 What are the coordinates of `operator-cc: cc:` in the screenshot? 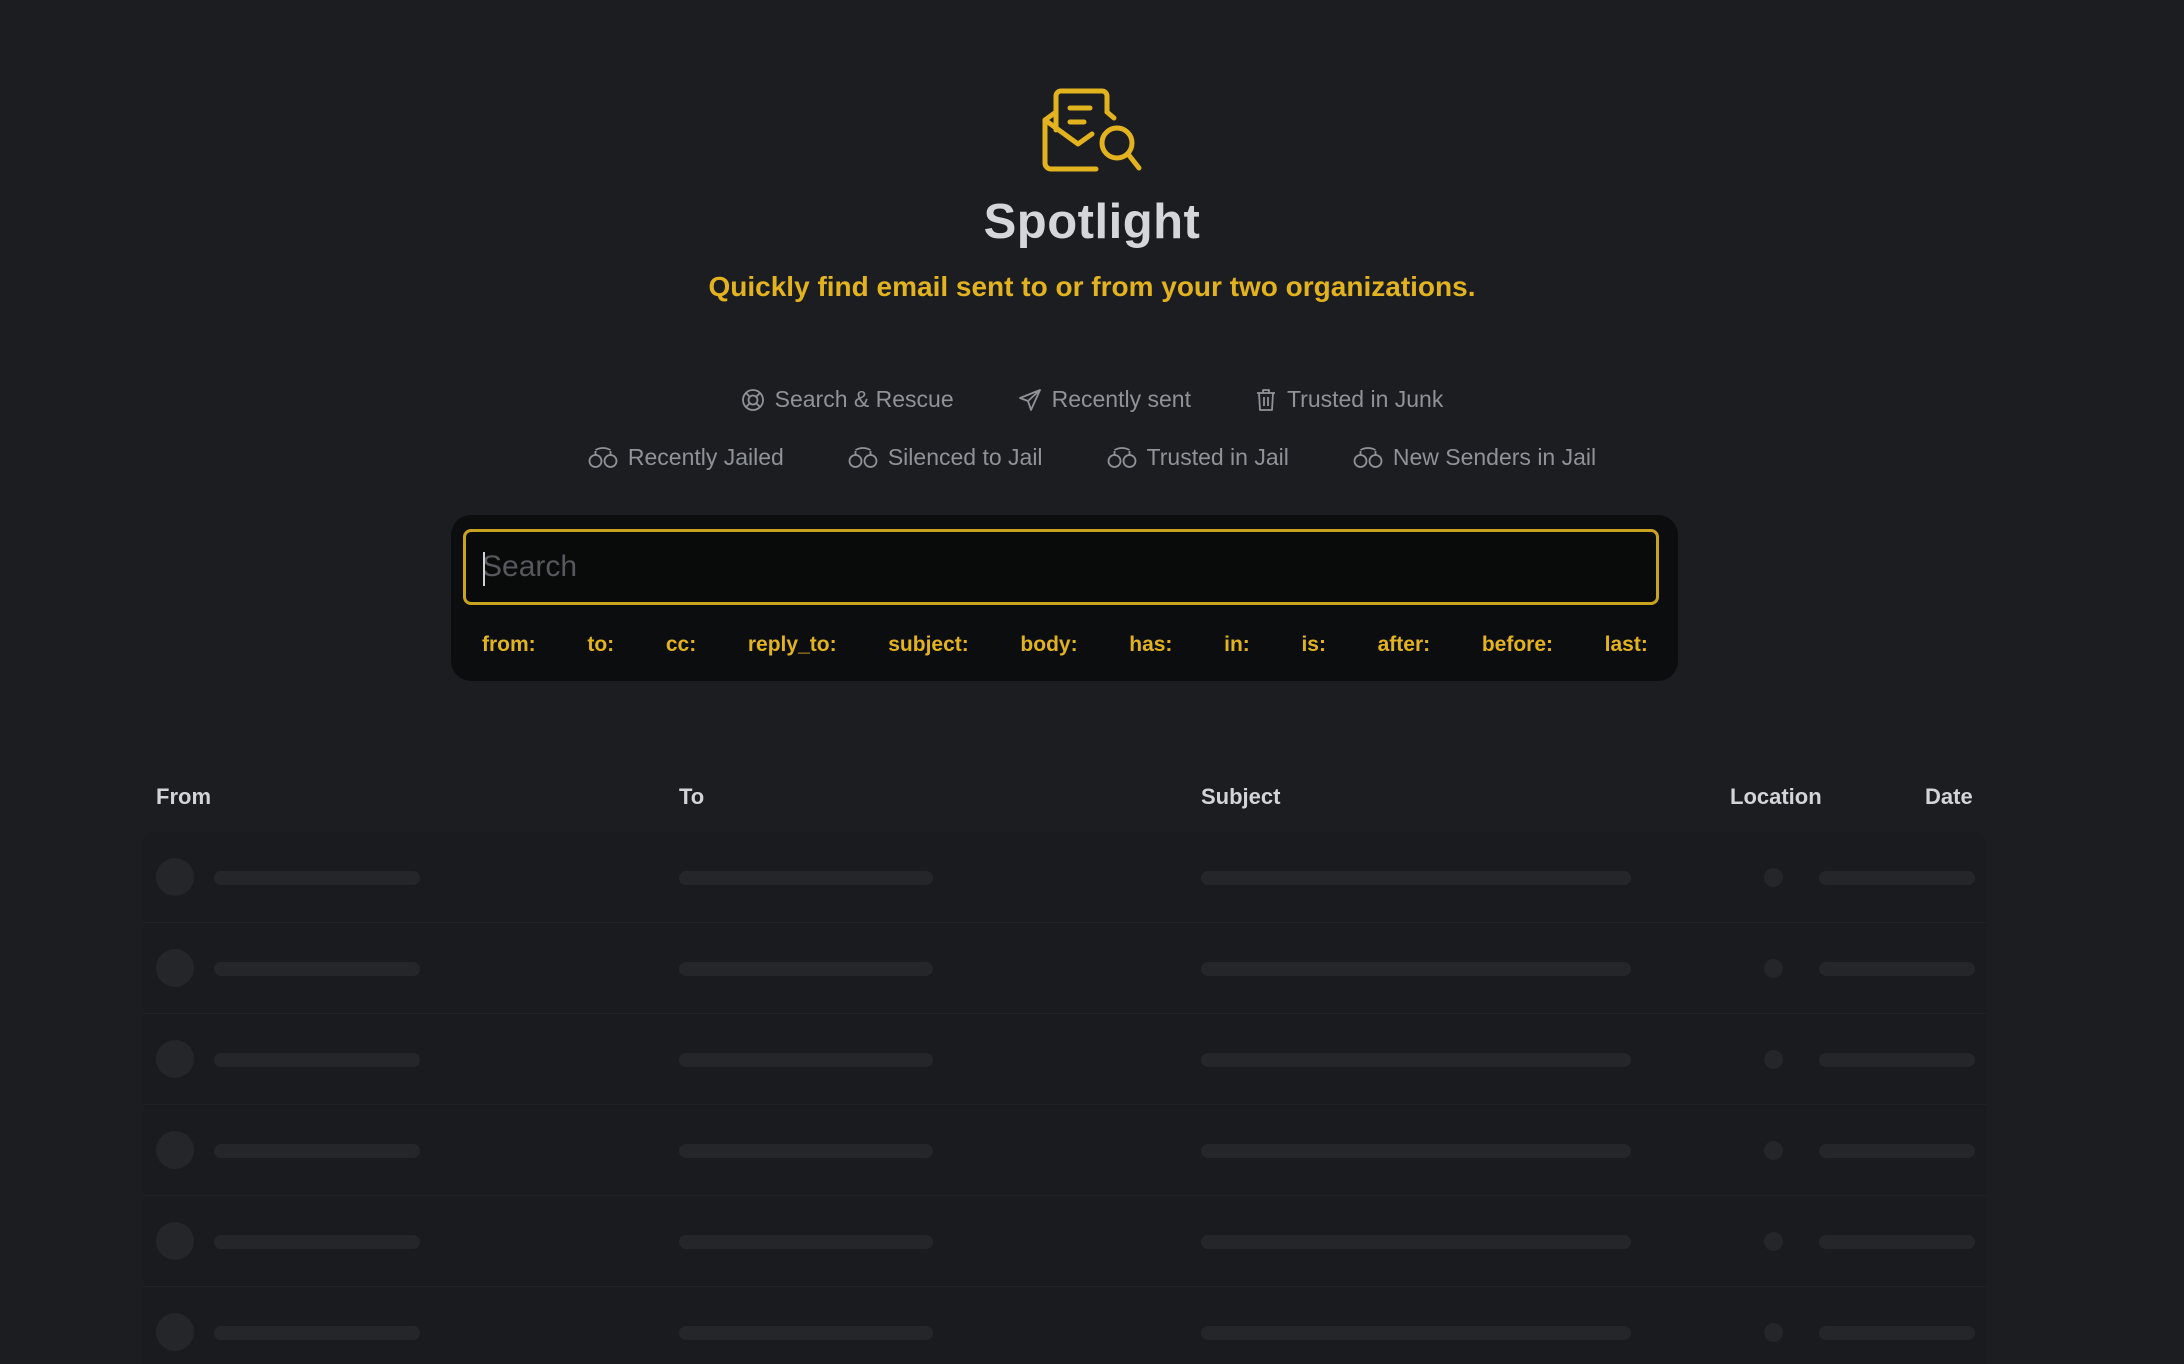 It's located at (681, 645).